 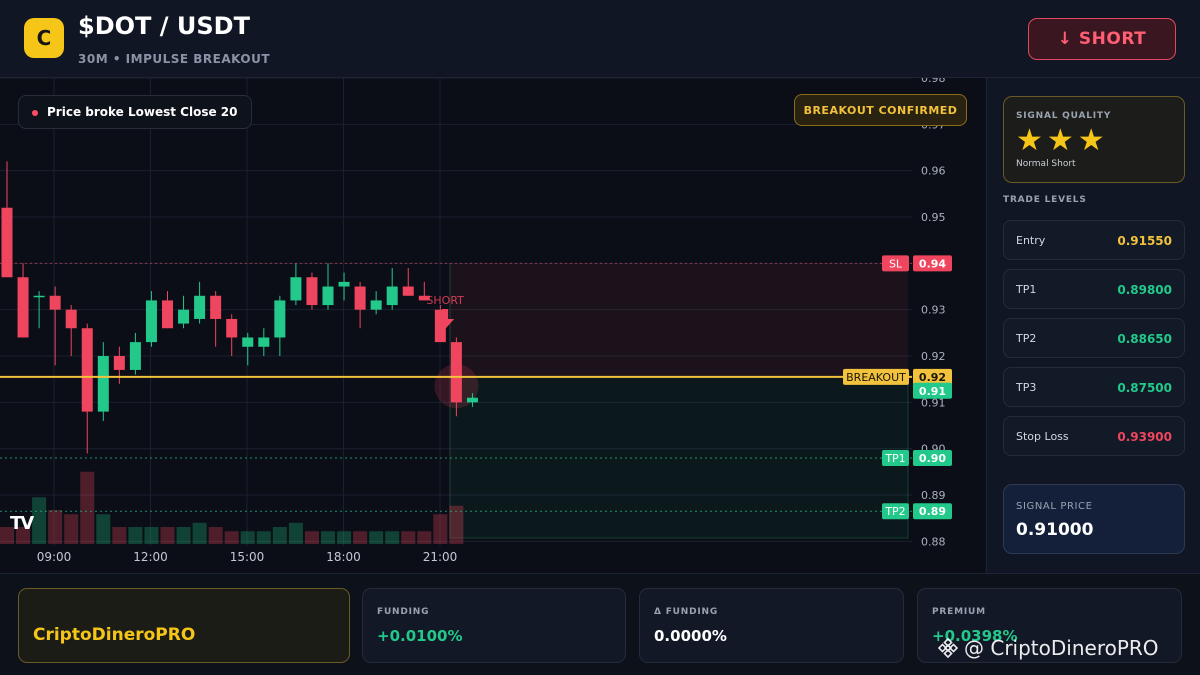 I want to click on level-label: TP1, so click(x=1026, y=289).